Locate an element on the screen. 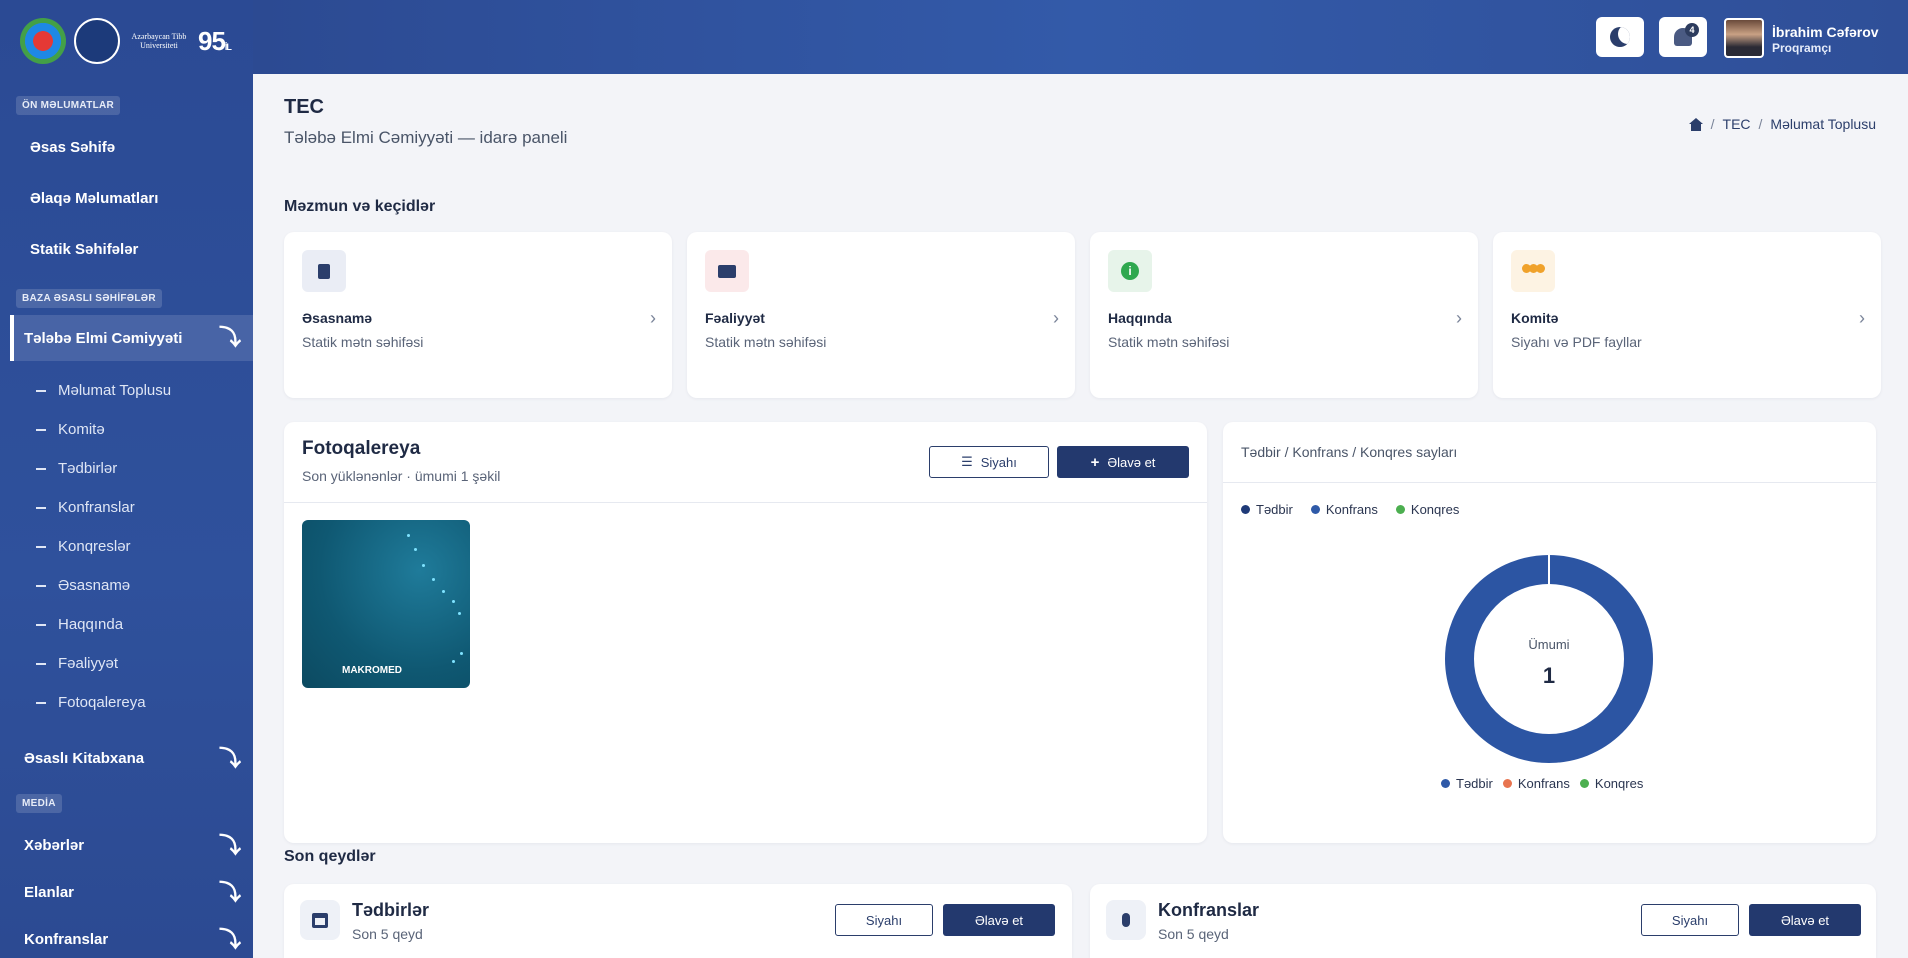  microphone-icon is located at coordinates (1126, 920).